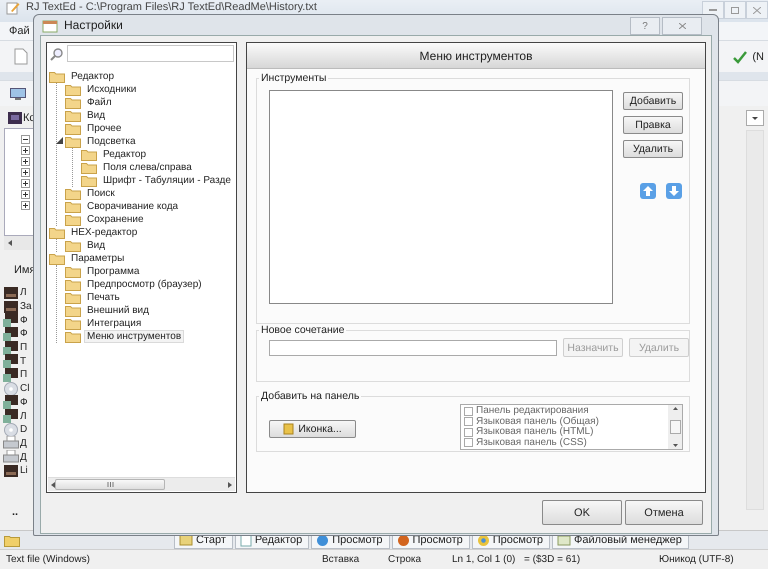  I want to click on grip-icon, so click(110, 484).